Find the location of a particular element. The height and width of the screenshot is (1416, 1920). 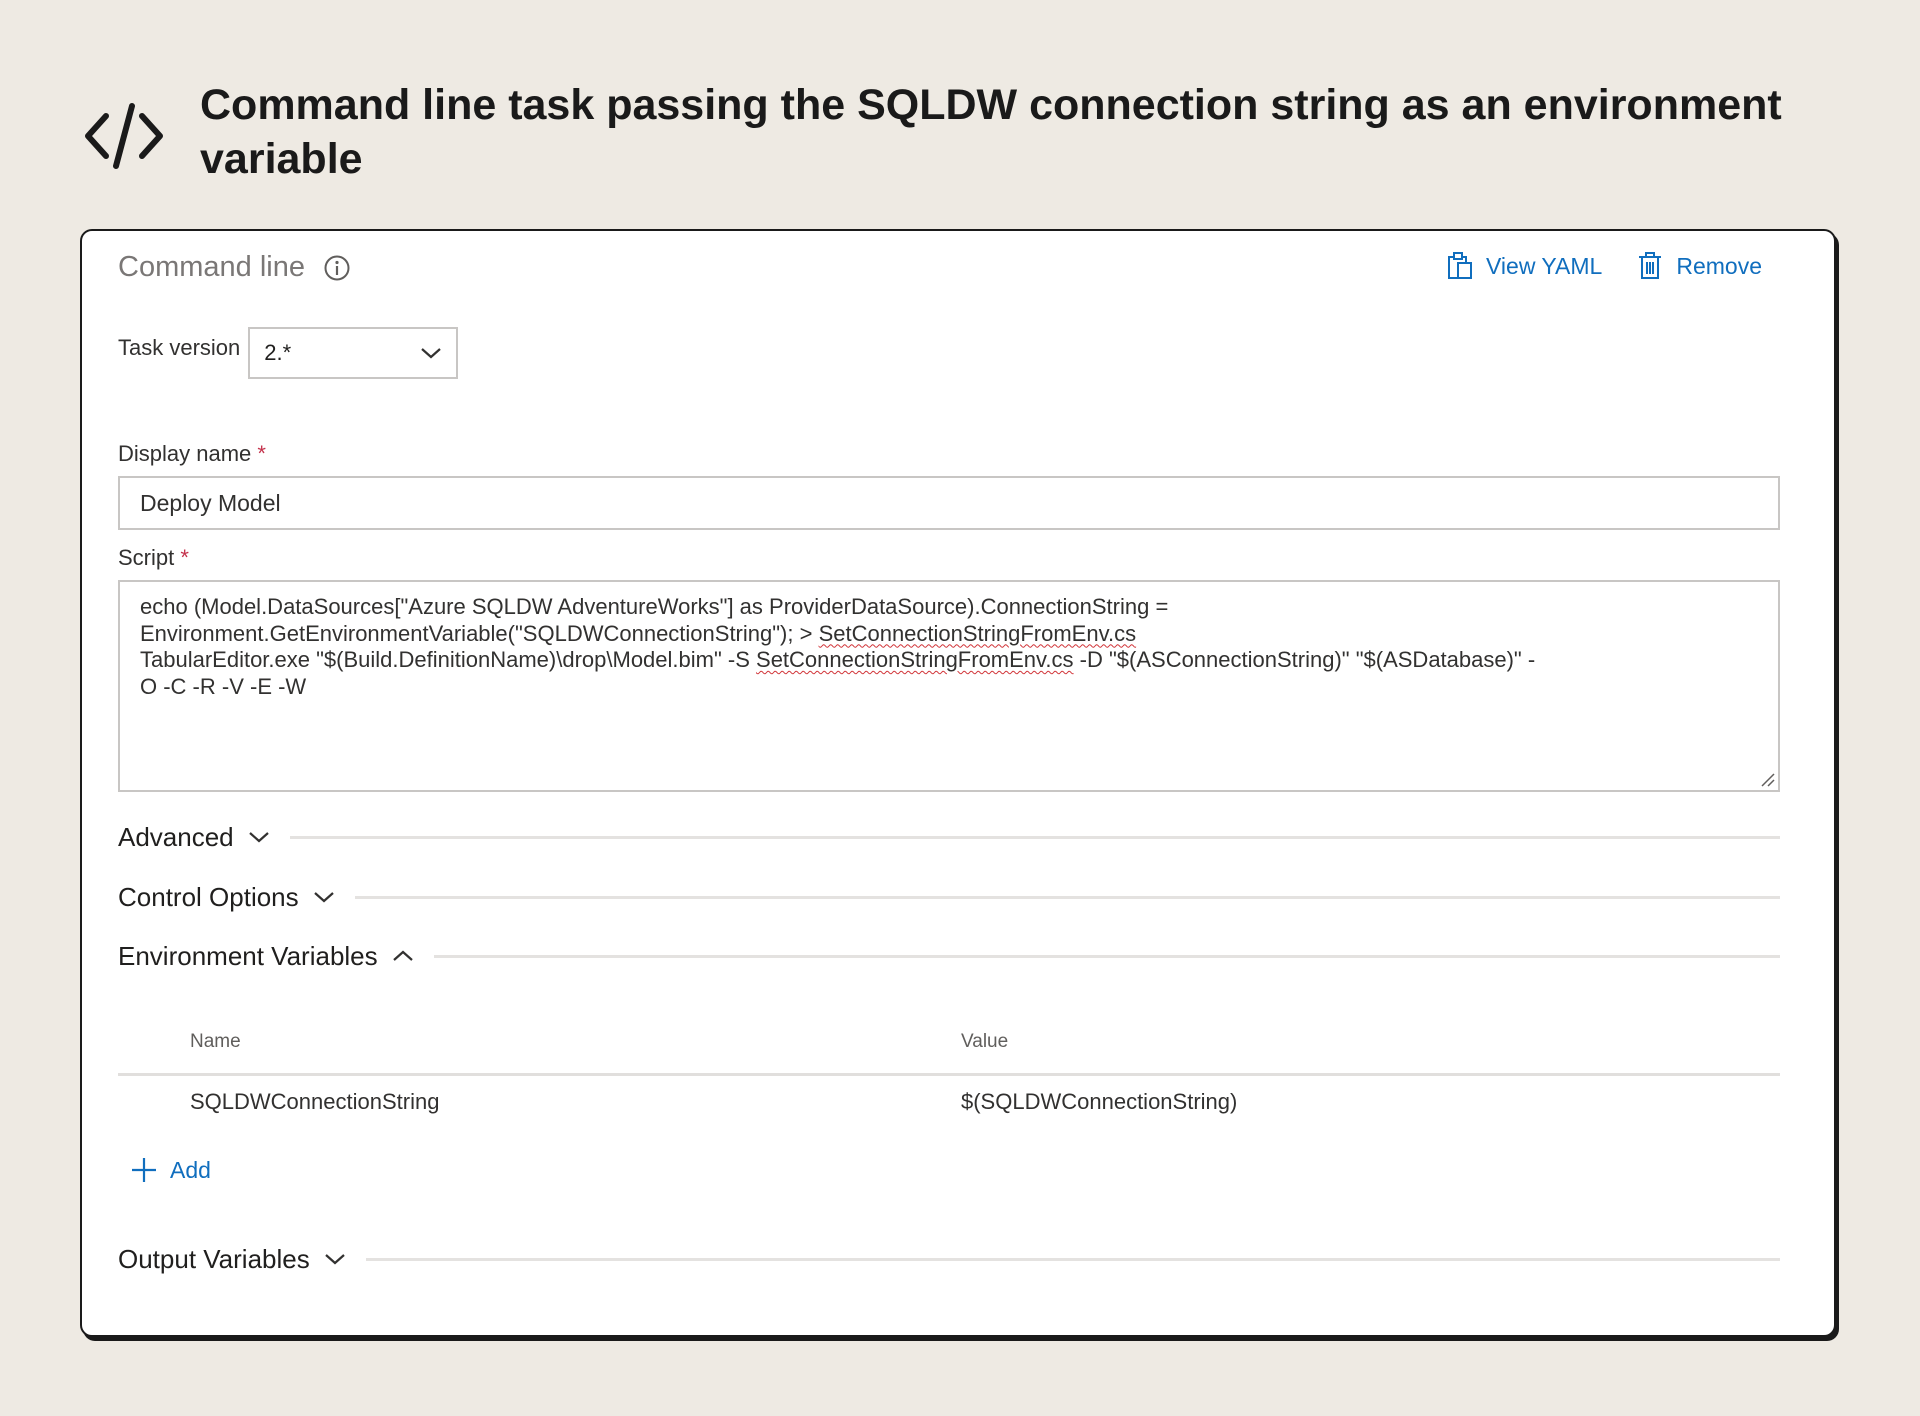

view-yaml-button: View YAML is located at coordinates (1524, 266).